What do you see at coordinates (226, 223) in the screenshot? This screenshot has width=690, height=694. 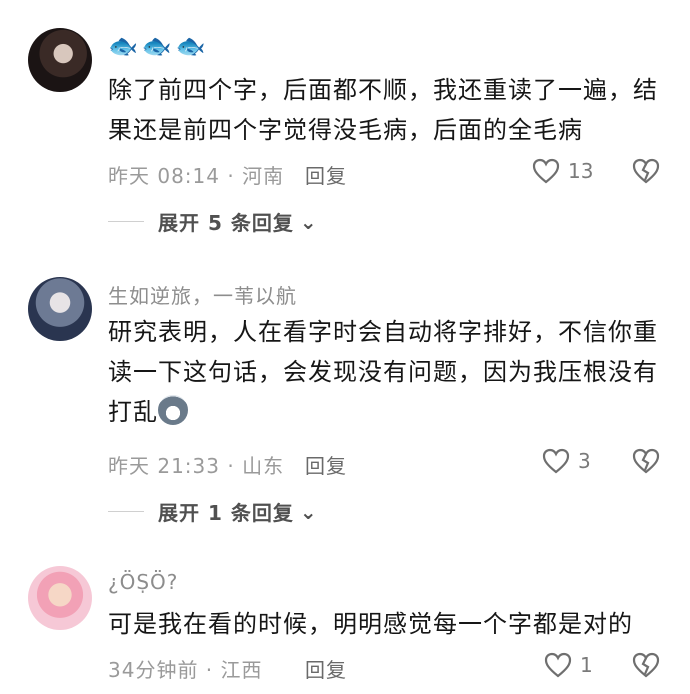 I see `expand-label: 展开 5 条回复` at bounding box center [226, 223].